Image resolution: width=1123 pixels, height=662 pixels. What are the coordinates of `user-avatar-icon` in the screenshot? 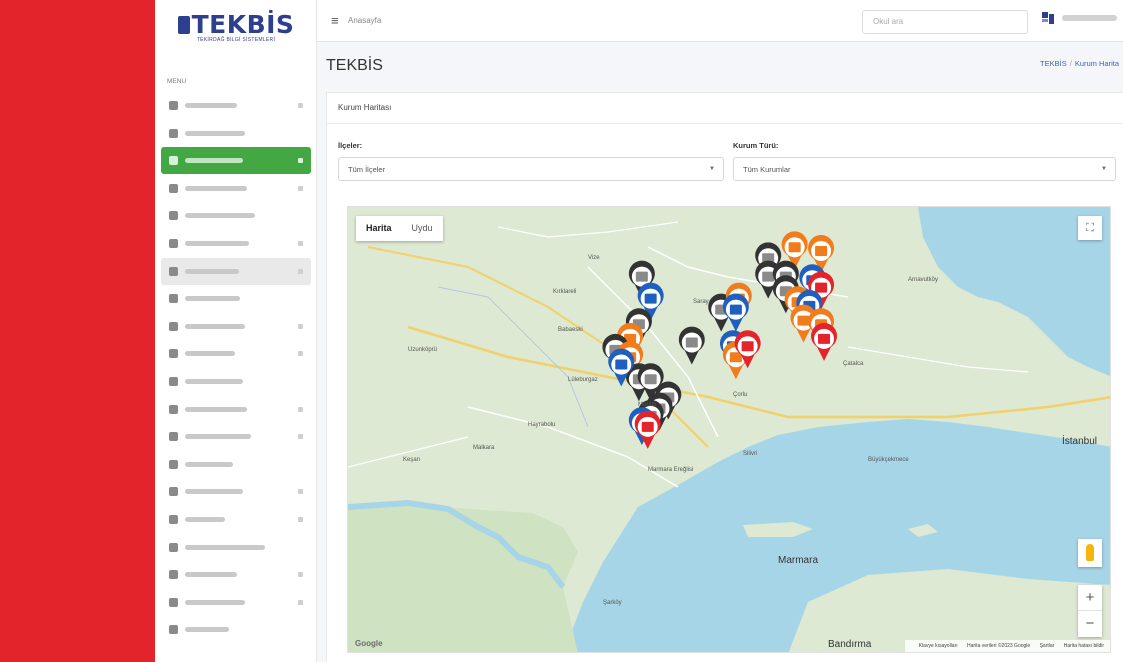 It's located at (1048, 18).